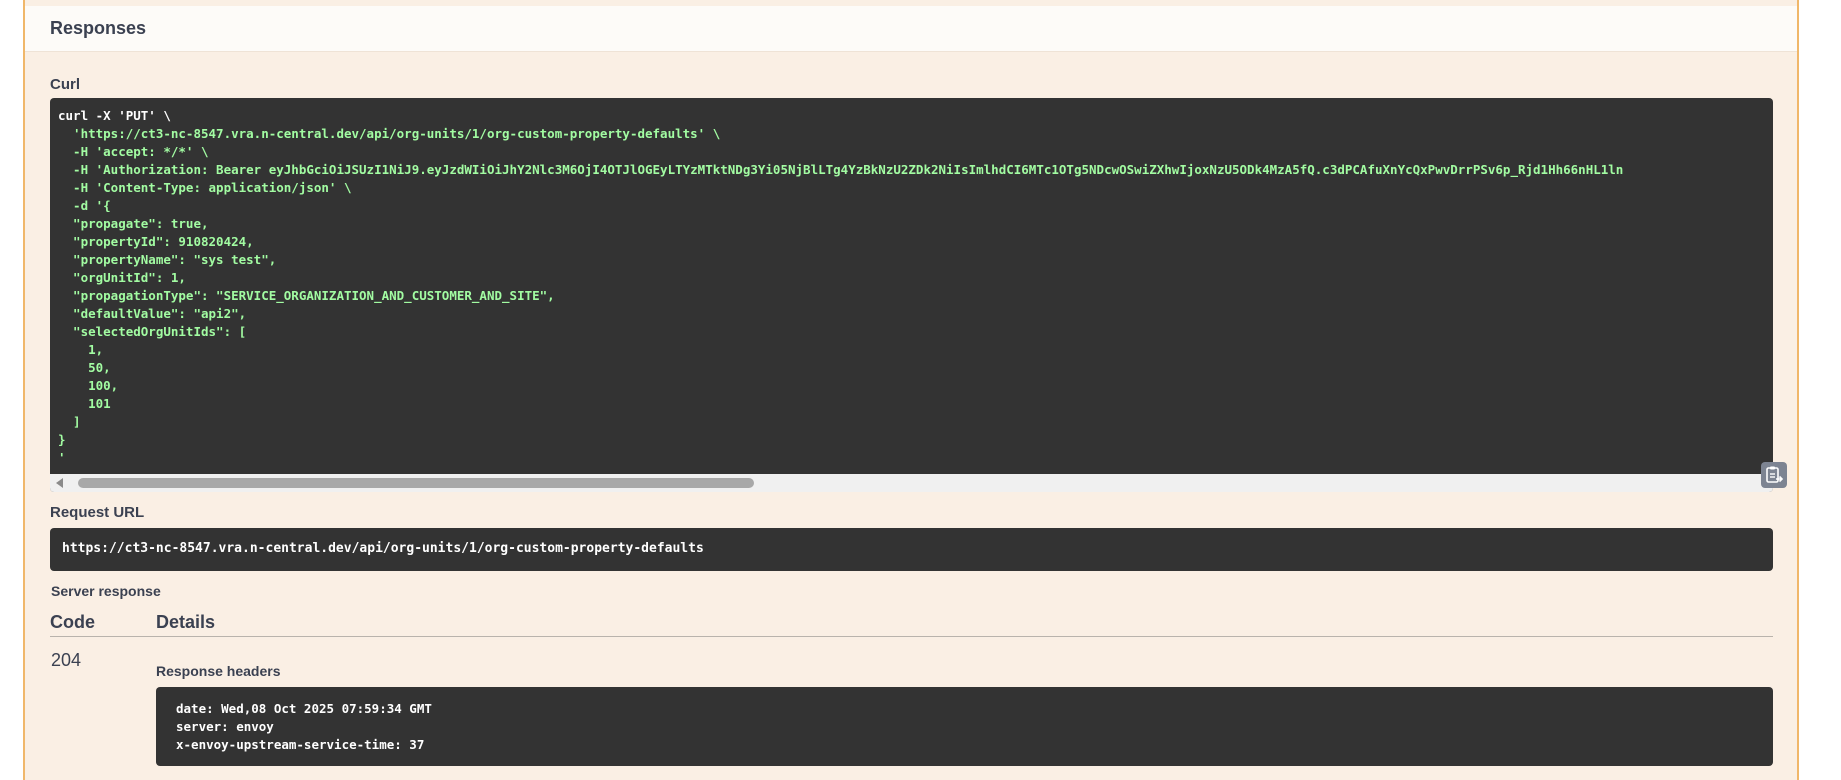 The height and width of the screenshot is (780, 1841). Describe the element at coordinates (152, 313) in the screenshot. I see `curl-line: "defaultValue": "api2",` at that location.